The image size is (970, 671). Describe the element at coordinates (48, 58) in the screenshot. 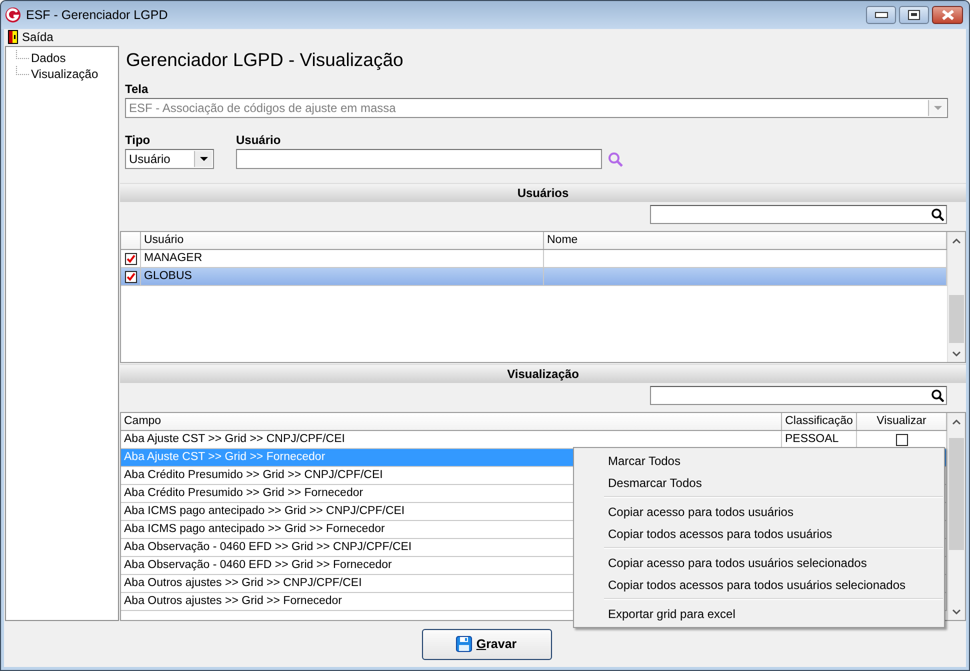

I see `tree-item: Dados` at that location.